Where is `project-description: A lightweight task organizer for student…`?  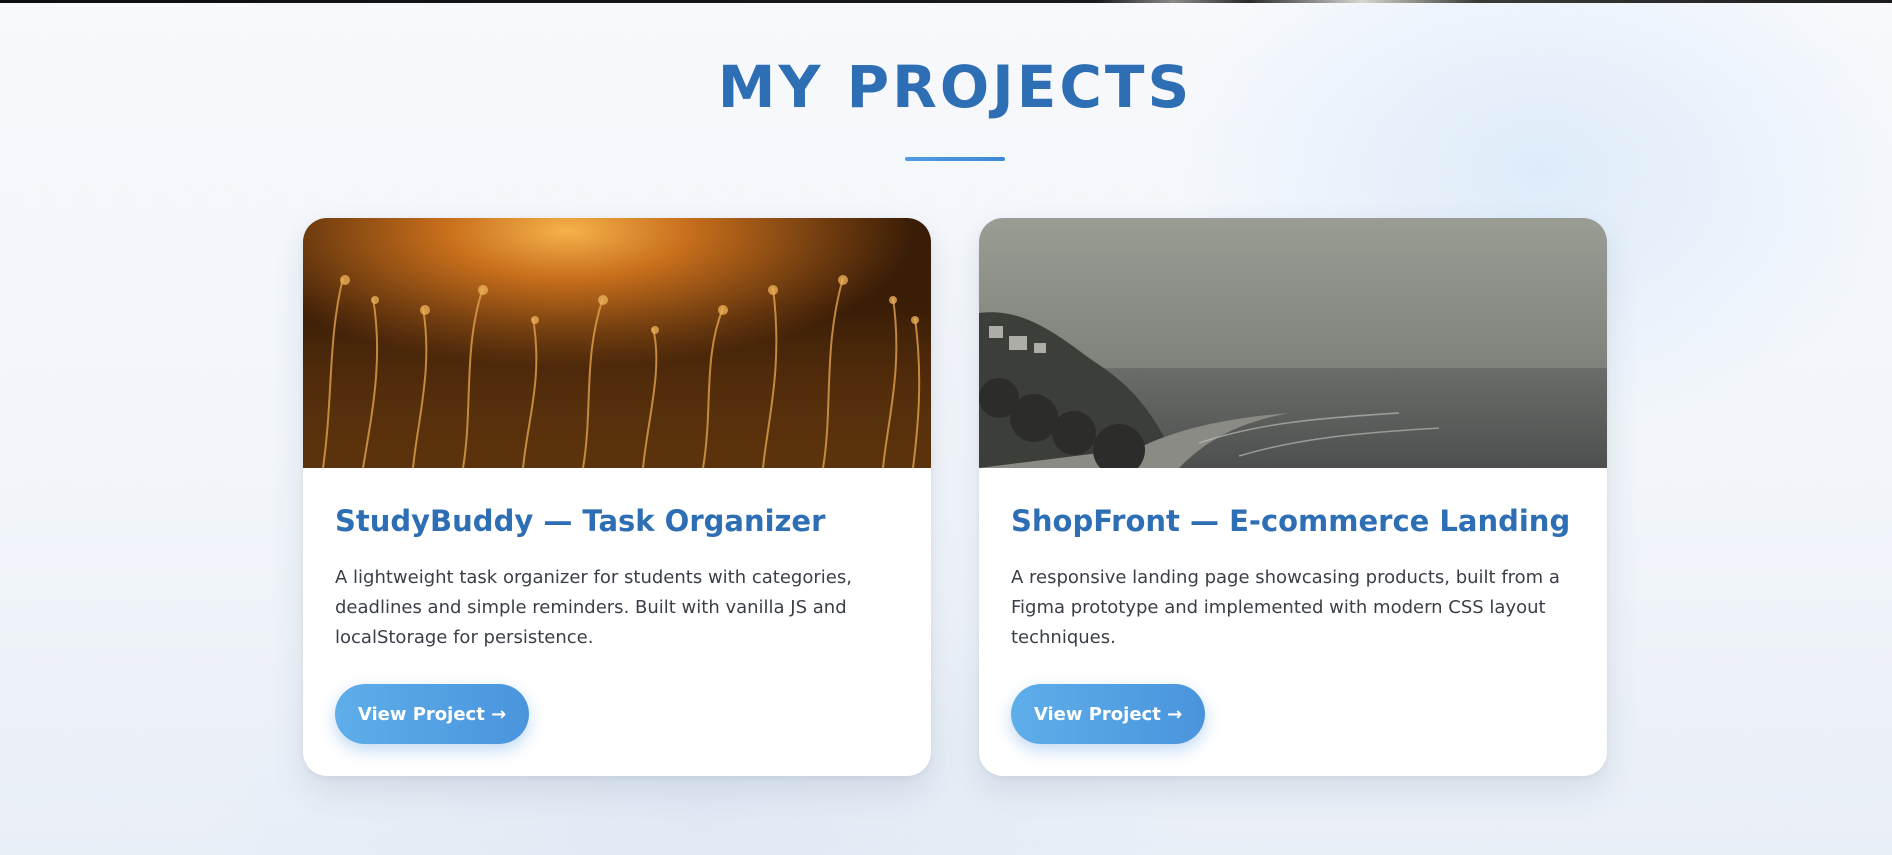
project-description: A lightweight task organizer for student… is located at coordinates (593, 607).